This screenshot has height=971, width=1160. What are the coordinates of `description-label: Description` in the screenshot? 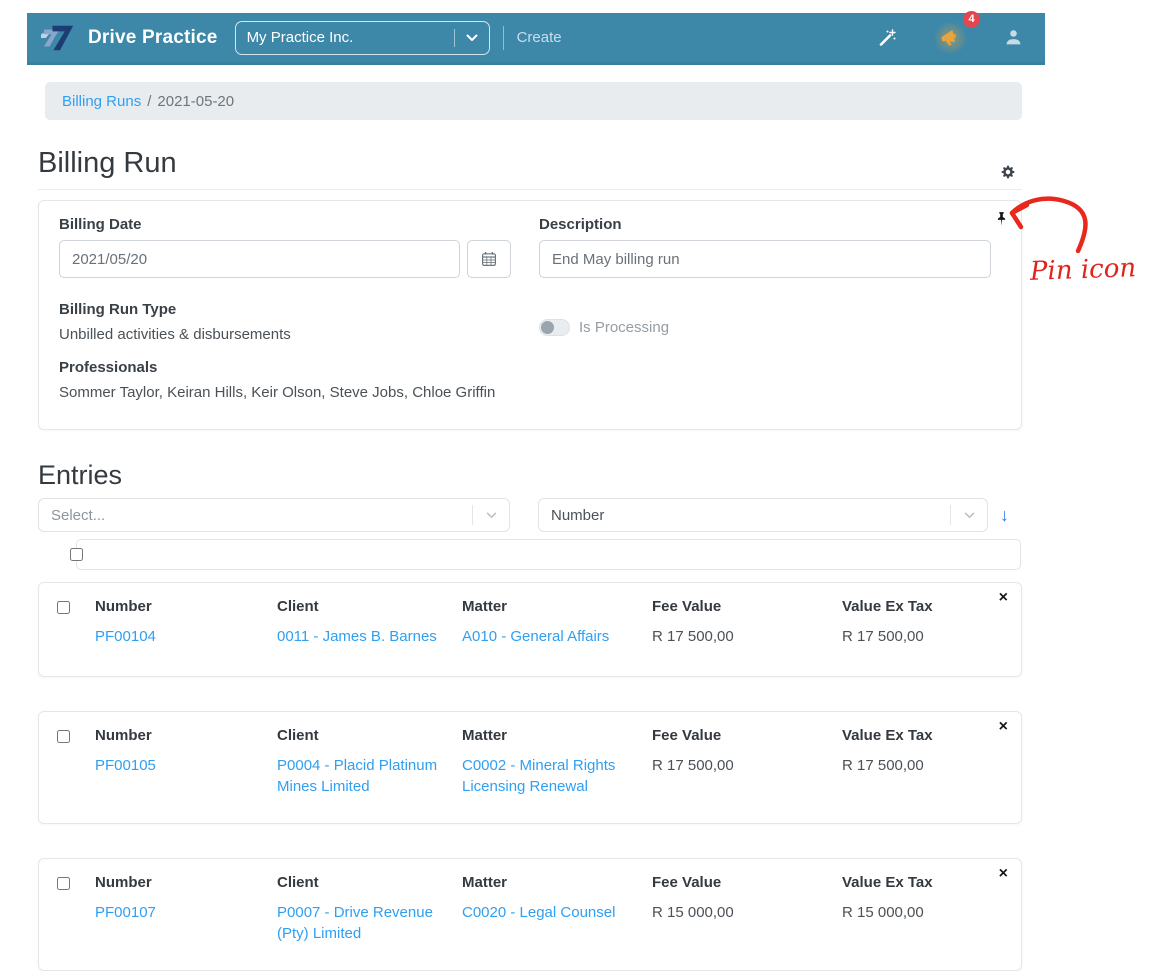 It's located at (580, 224).